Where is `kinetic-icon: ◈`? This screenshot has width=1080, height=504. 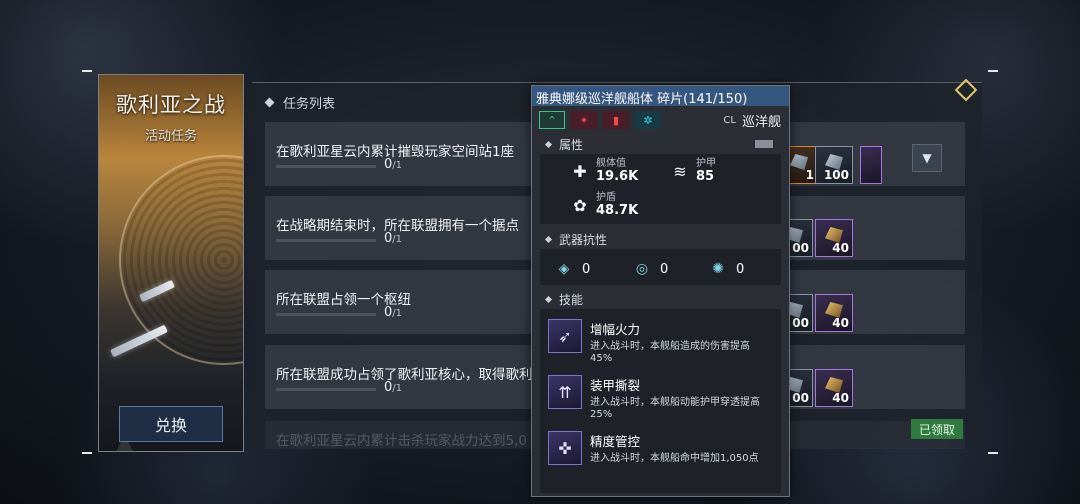 kinetic-icon: ◈ is located at coordinates (564, 269).